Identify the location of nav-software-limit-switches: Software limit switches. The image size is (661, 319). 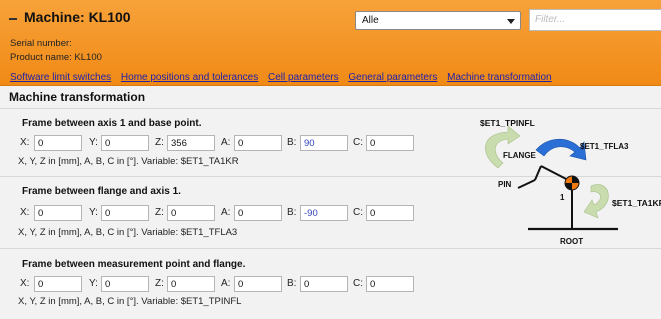
(60, 77).